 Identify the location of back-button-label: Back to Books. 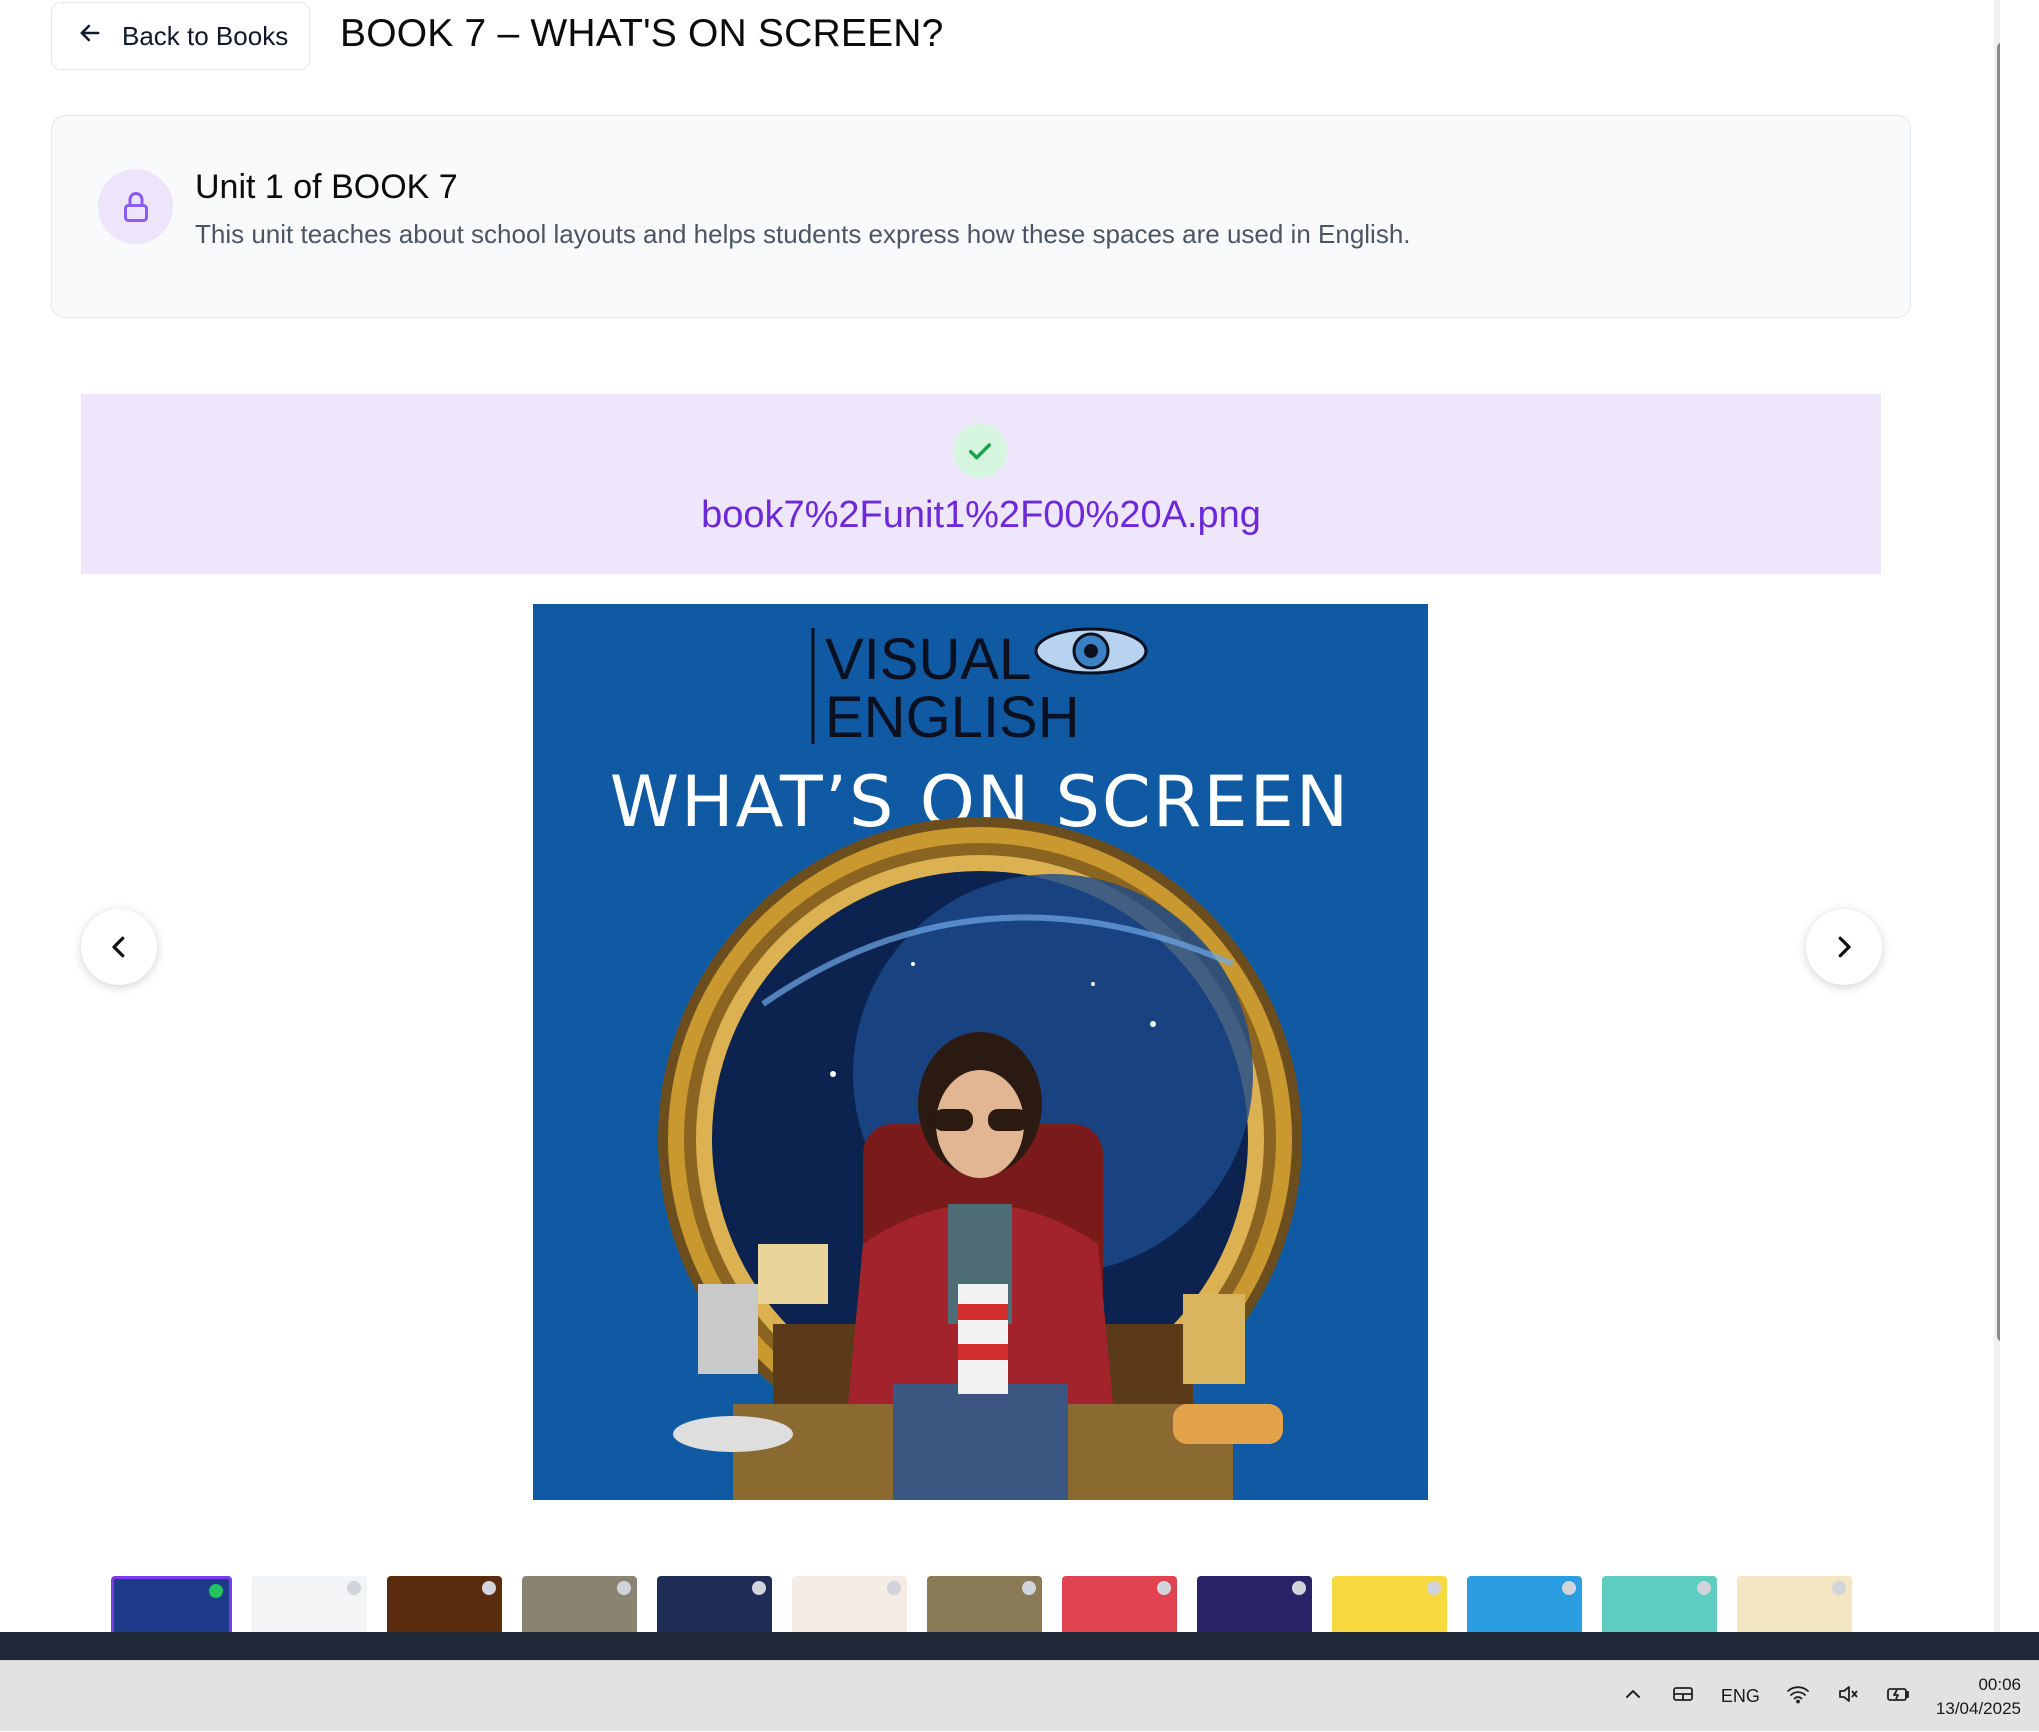
(205, 35).